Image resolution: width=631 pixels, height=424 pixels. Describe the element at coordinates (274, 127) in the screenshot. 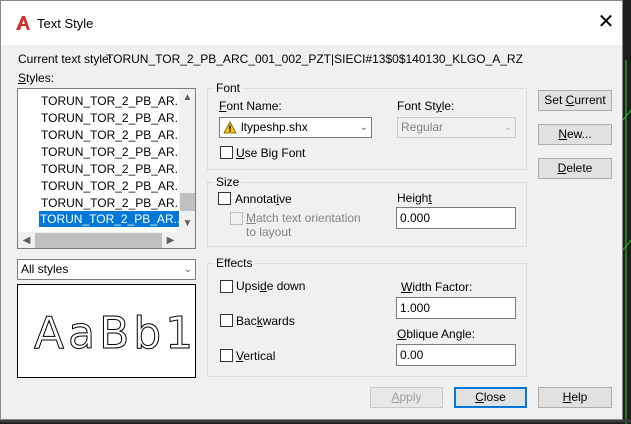

I see `font-name-value: ltypeshp.shx` at that location.